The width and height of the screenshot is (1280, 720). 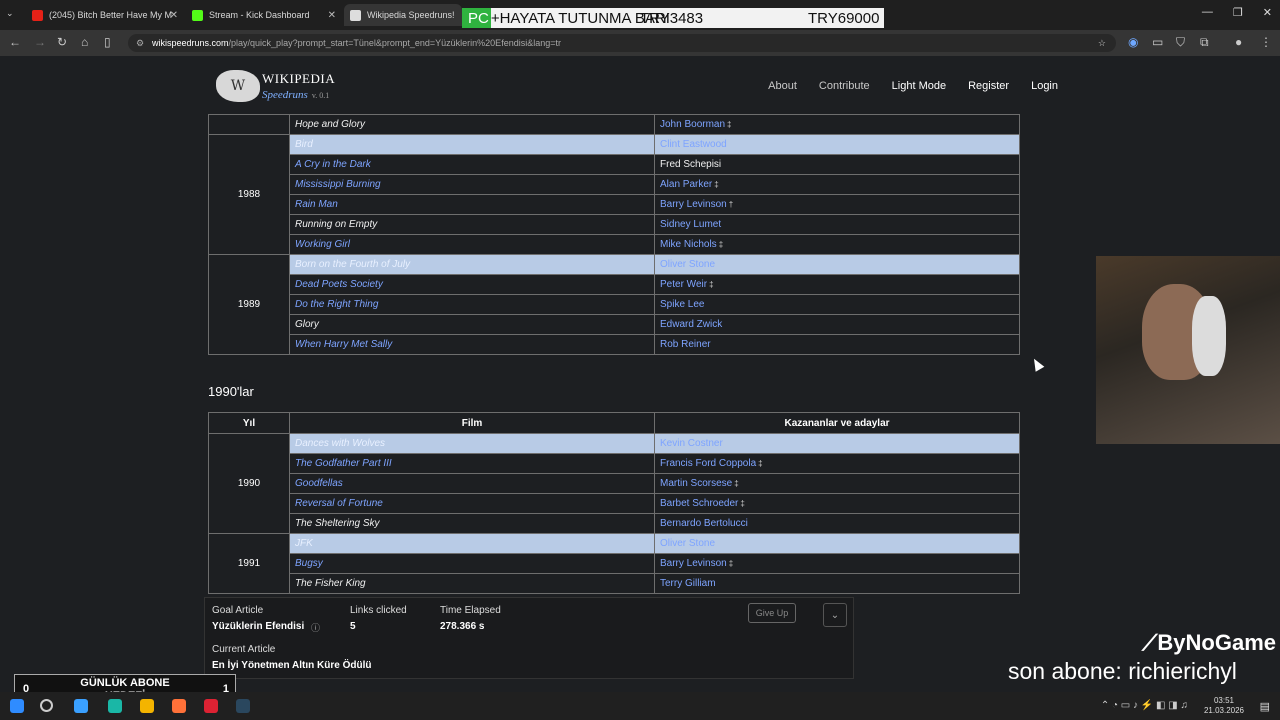 I want to click on shield-icon: ⛉, so click(x=1180, y=42).